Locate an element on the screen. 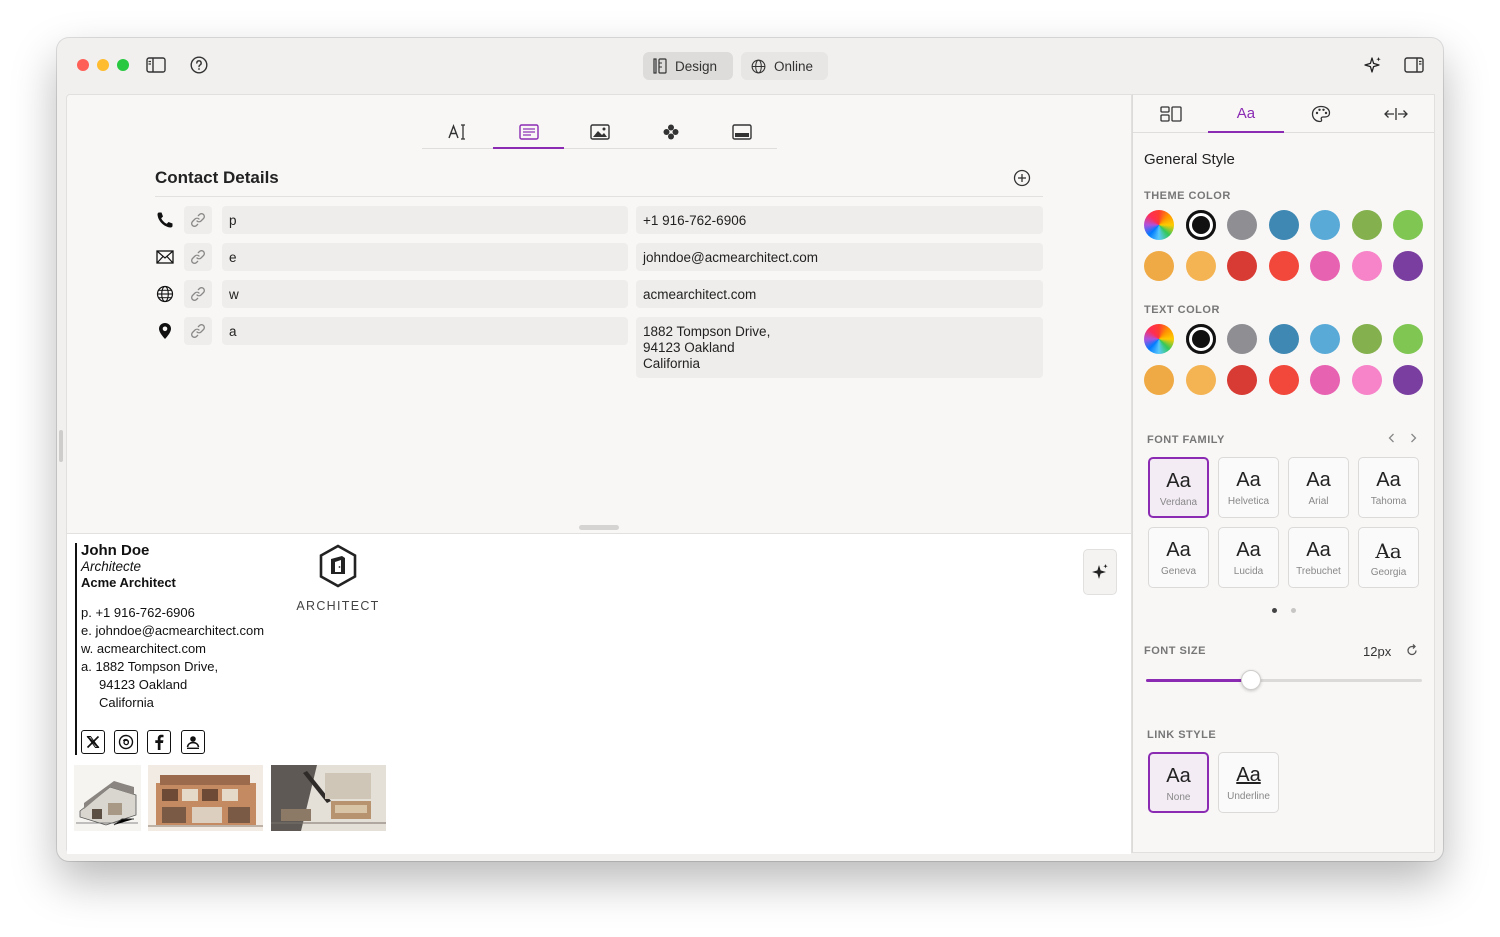 Image resolution: width=1500 pixels, height=937 pixels. font-prev-button is located at coordinates (1392, 438).